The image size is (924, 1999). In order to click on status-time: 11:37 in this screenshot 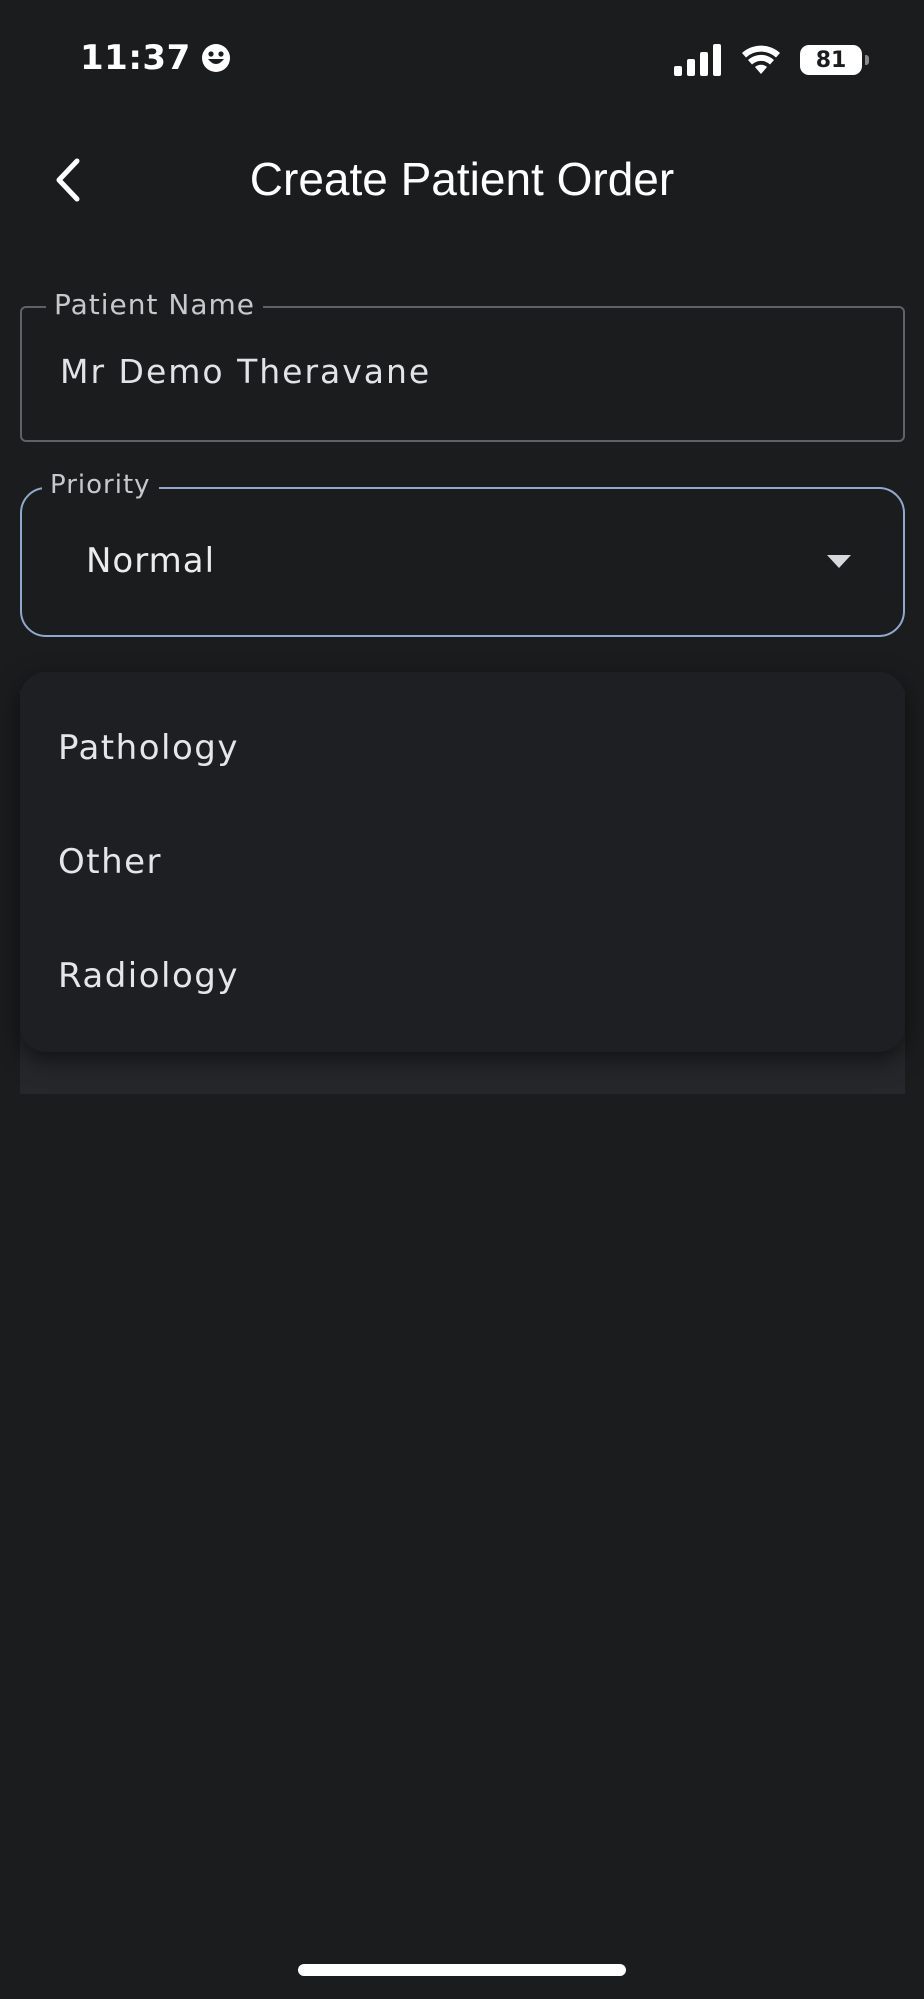, I will do `click(135, 58)`.